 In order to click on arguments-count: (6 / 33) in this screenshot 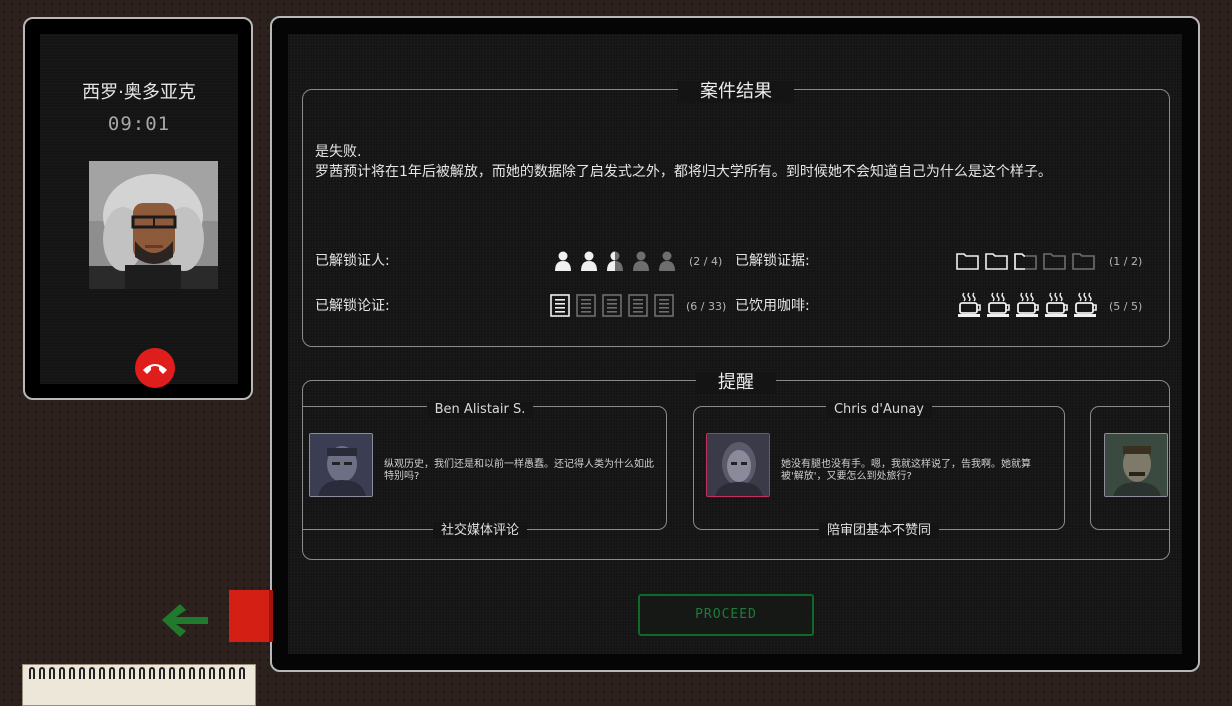, I will do `click(706, 306)`.